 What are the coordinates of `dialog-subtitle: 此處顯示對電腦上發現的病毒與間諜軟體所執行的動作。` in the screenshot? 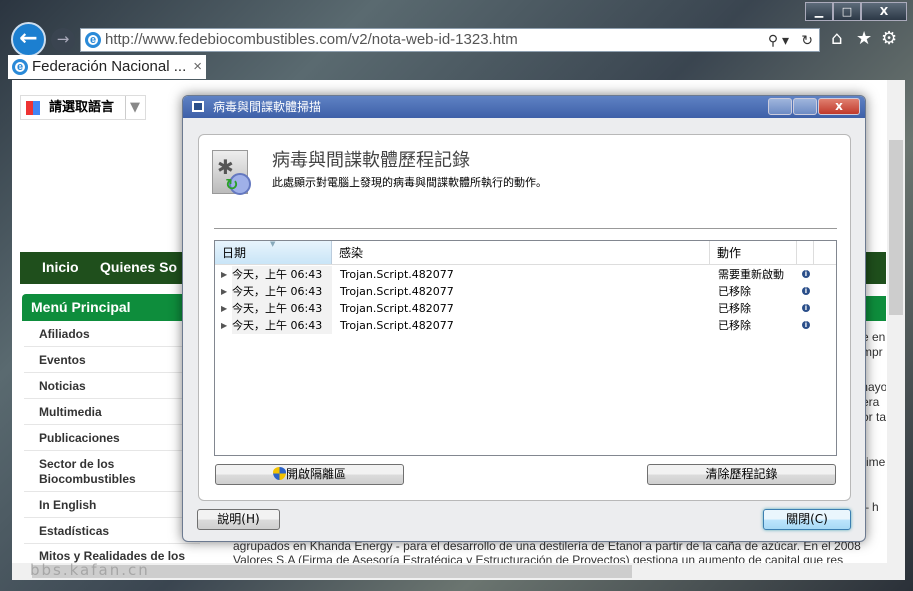 It's located at (409, 182).